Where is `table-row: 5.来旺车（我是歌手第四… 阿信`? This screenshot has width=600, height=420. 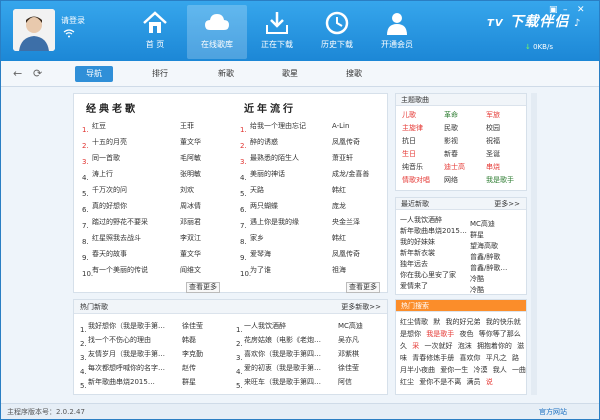 table-row: 5.来旺车（我是歌手第四… 阿信 is located at coordinates (310, 383).